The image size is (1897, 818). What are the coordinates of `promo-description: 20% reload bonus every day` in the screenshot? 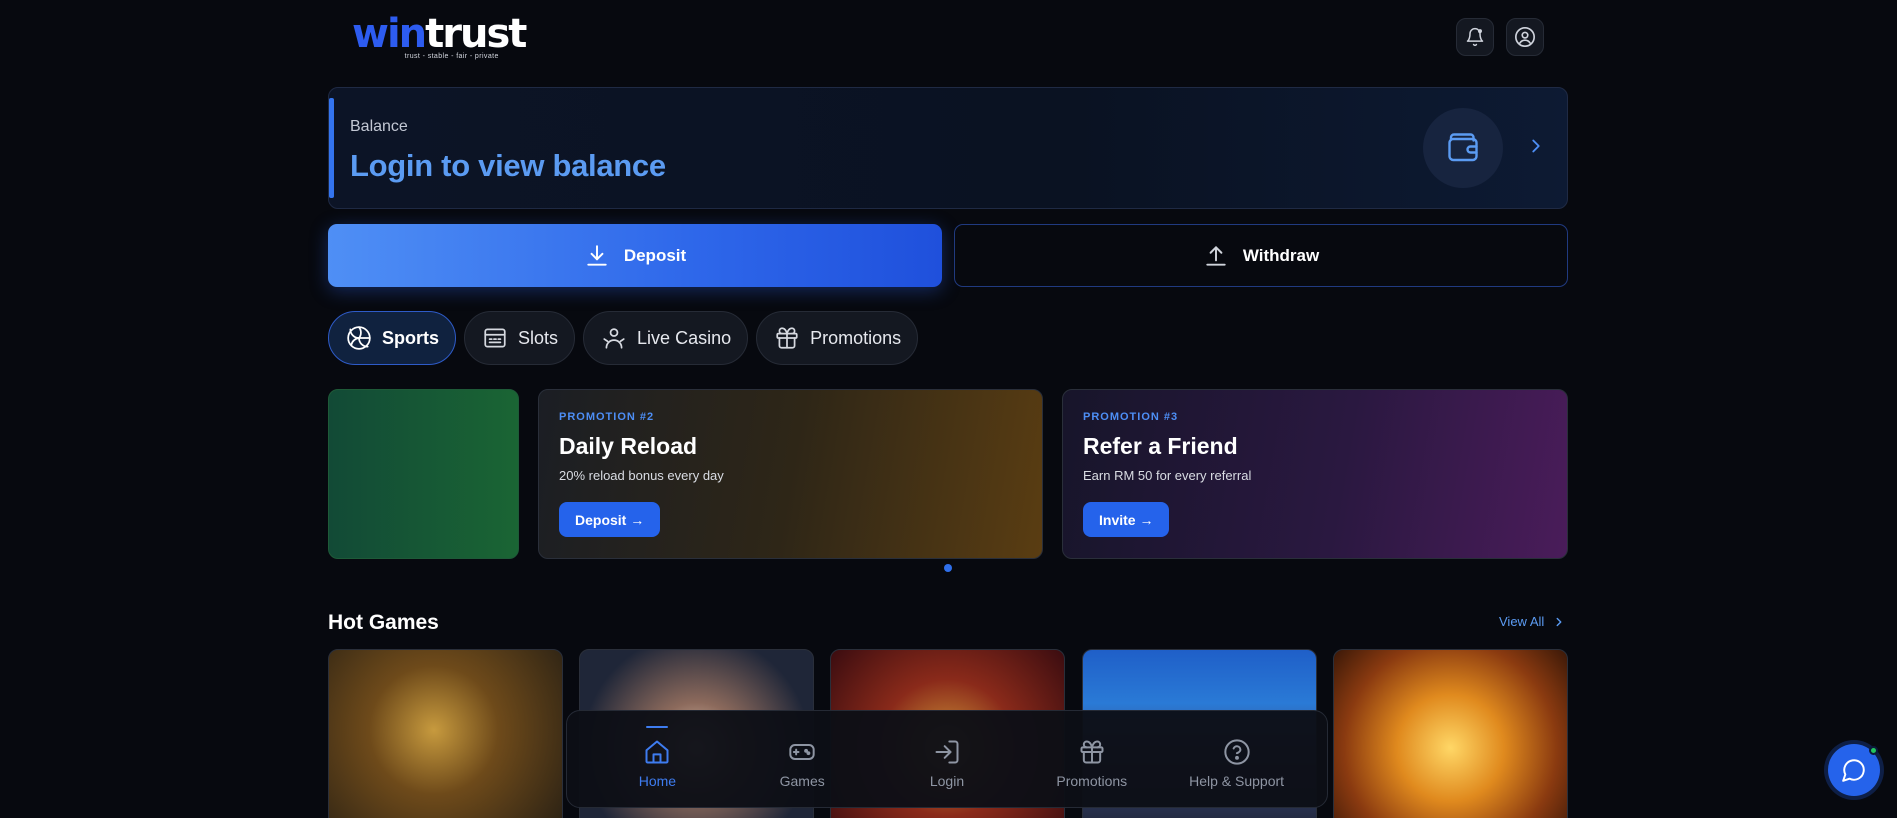 It's located at (641, 475).